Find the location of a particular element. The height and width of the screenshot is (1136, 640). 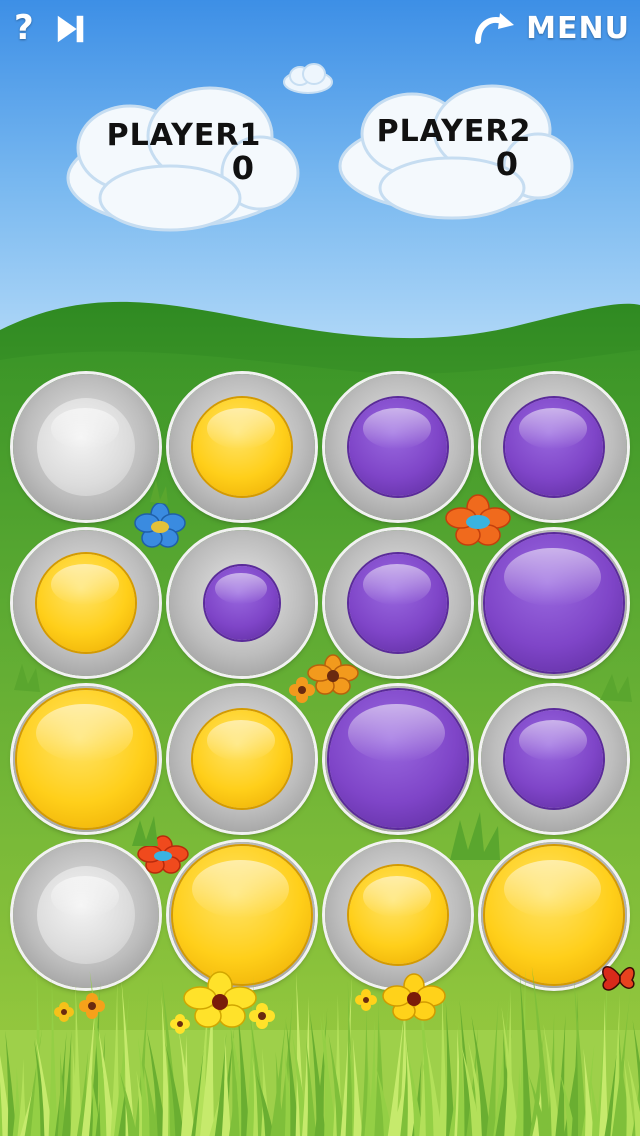

board-cell-r2c4 is located at coordinates (554, 603).